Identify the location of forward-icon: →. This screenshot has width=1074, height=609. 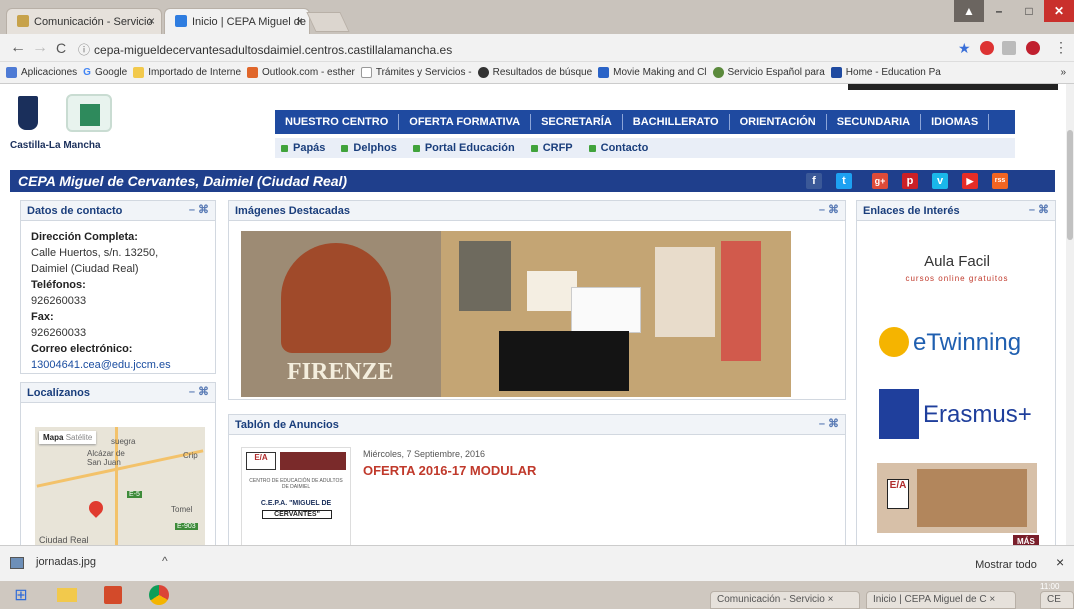
(40, 48).